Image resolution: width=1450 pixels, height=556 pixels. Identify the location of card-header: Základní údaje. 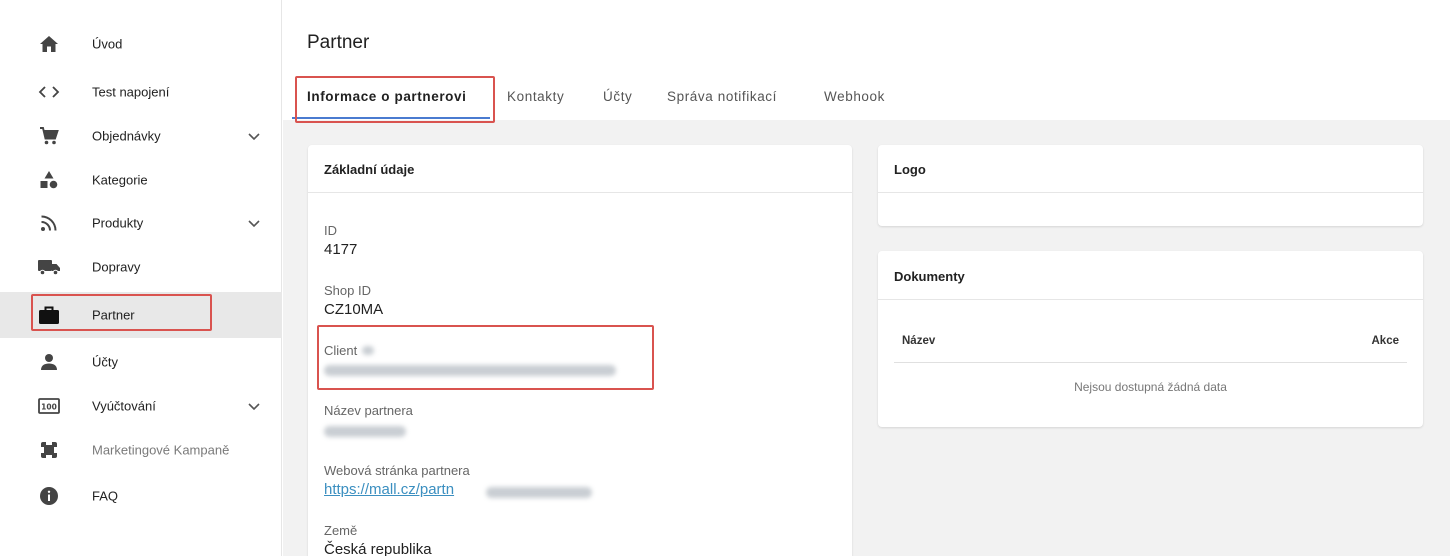
(580, 169).